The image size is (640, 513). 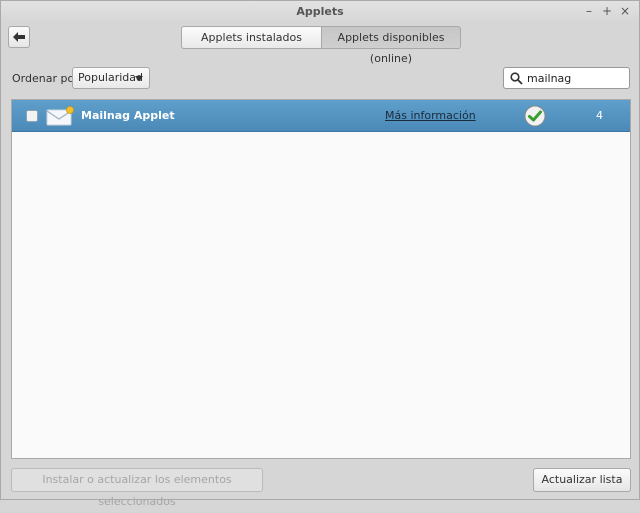 What do you see at coordinates (535, 116) in the screenshot?
I see `installed-check-icon` at bounding box center [535, 116].